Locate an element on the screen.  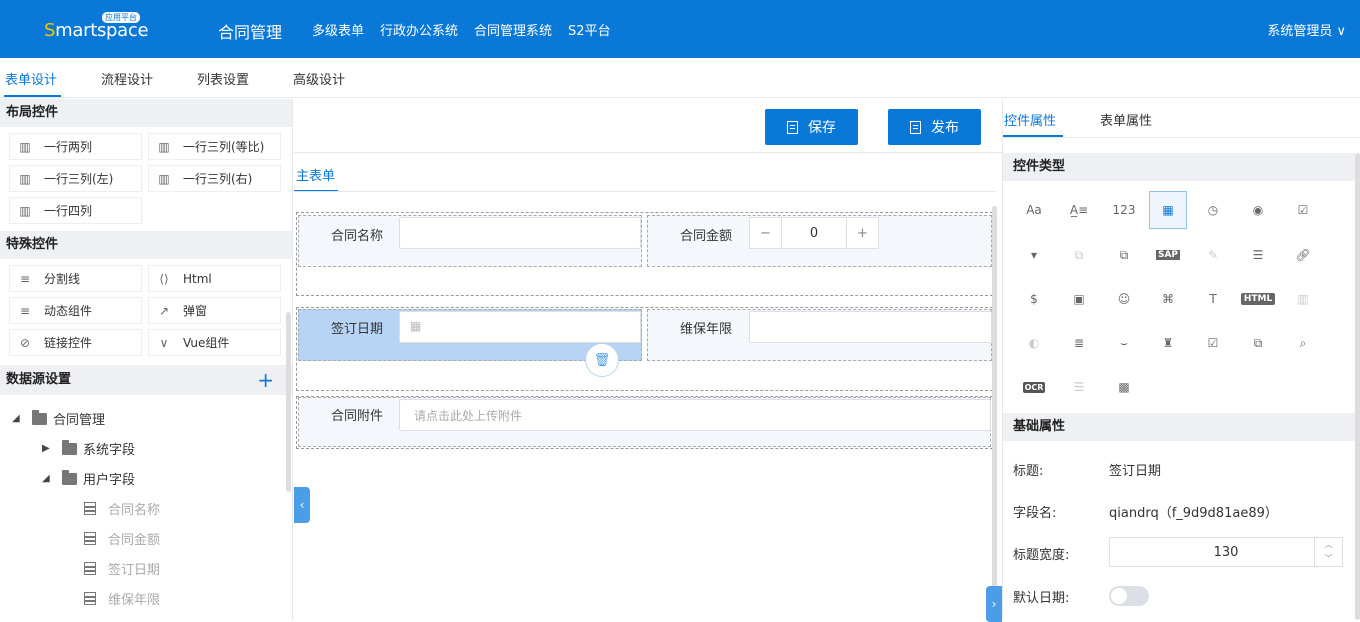
minus-button: − is located at coordinates (766, 233).